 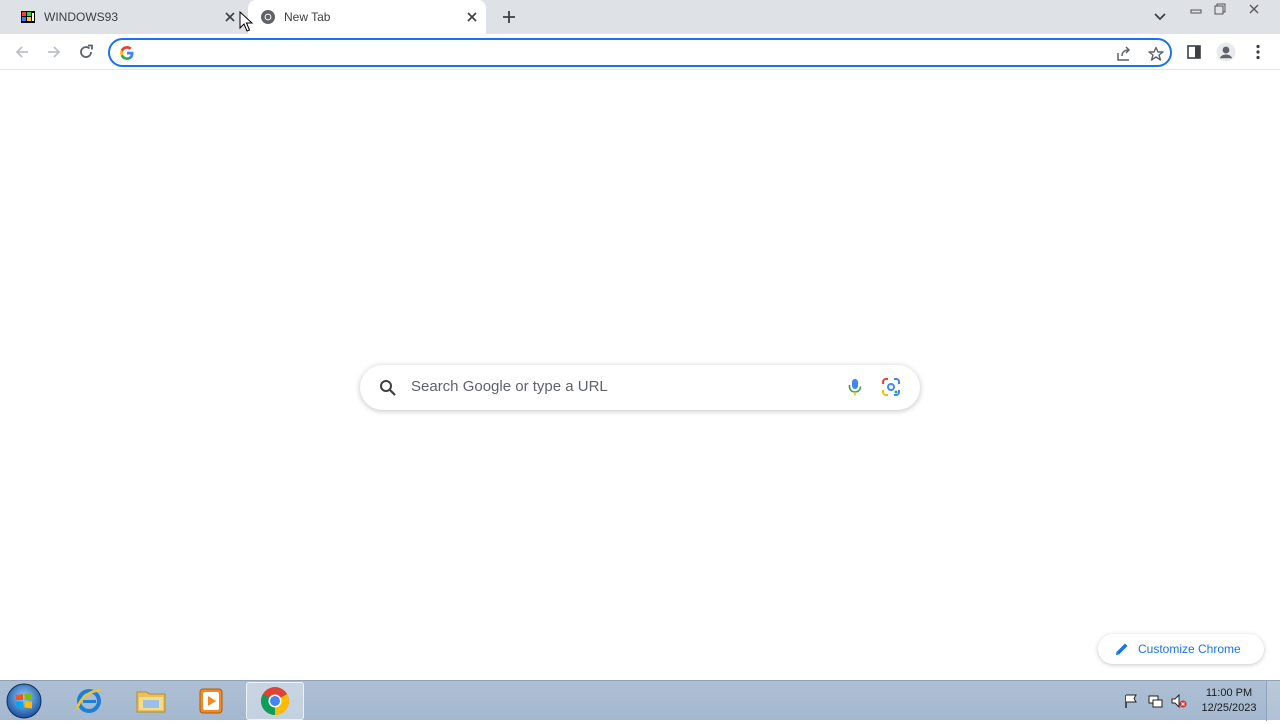 I want to click on forward-button, so click(x=54, y=52).